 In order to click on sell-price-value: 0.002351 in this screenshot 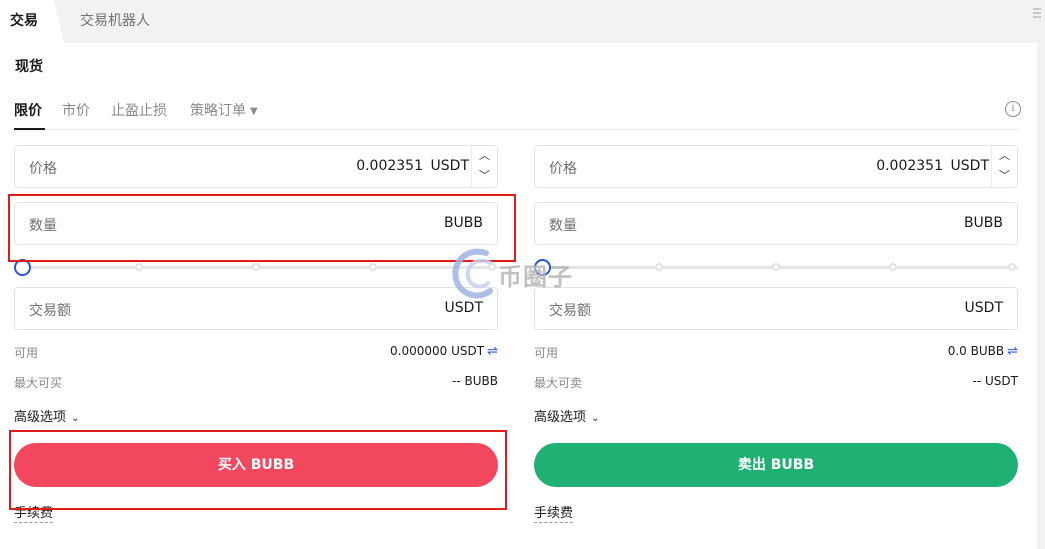, I will do `click(909, 166)`.